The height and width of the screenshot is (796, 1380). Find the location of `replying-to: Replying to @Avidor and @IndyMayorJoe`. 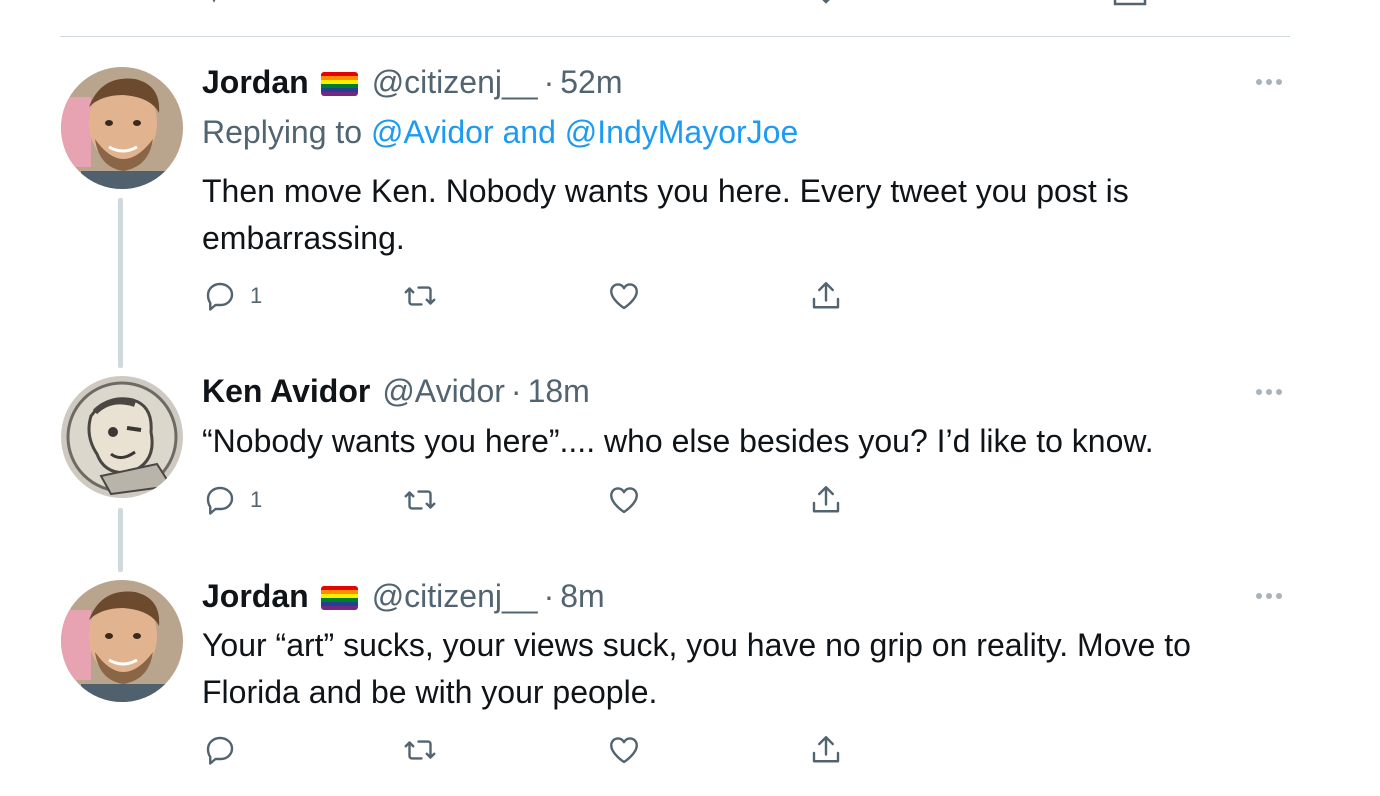

replying-to: Replying to @Avidor and @IndyMayorJoe is located at coordinates (500, 132).